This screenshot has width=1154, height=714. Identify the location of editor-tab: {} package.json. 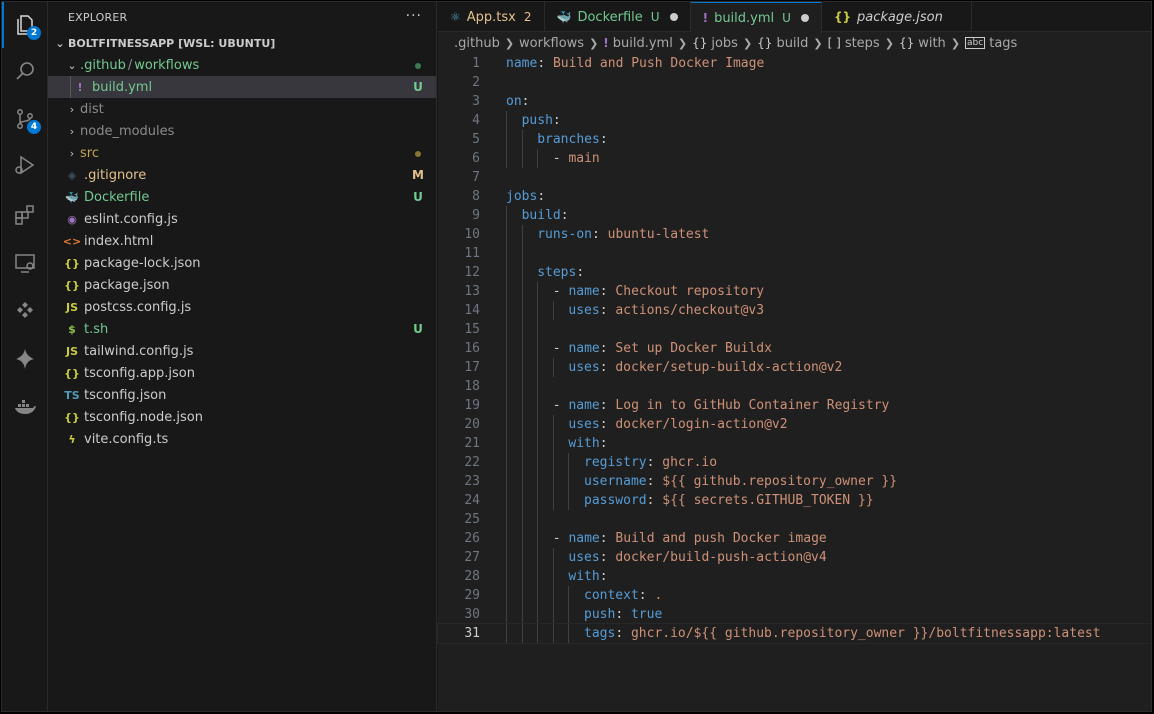
(897, 17).